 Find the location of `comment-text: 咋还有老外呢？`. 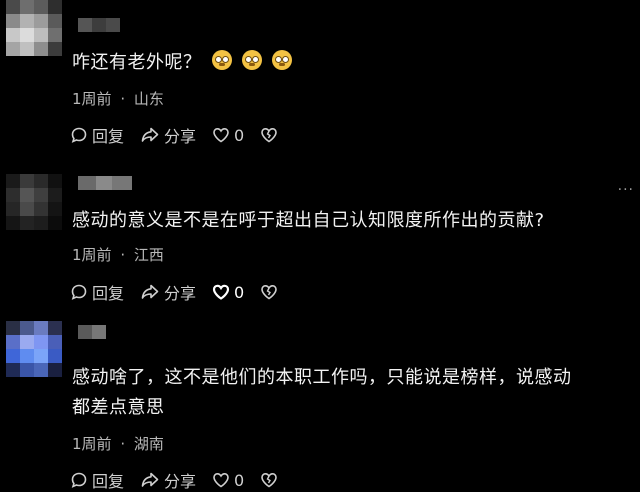

comment-text: 咋还有老外呢？ is located at coordinates (352, 63).